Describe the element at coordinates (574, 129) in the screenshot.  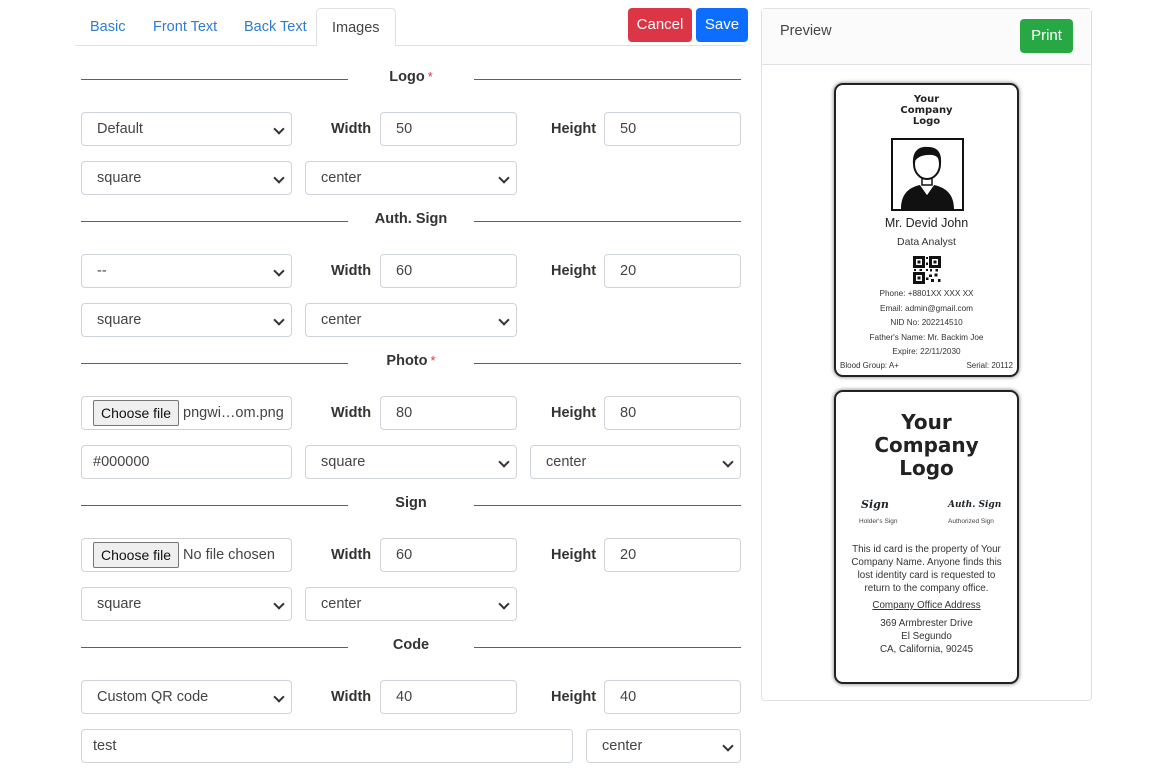
I see `logo-height-label: Height` at that location.